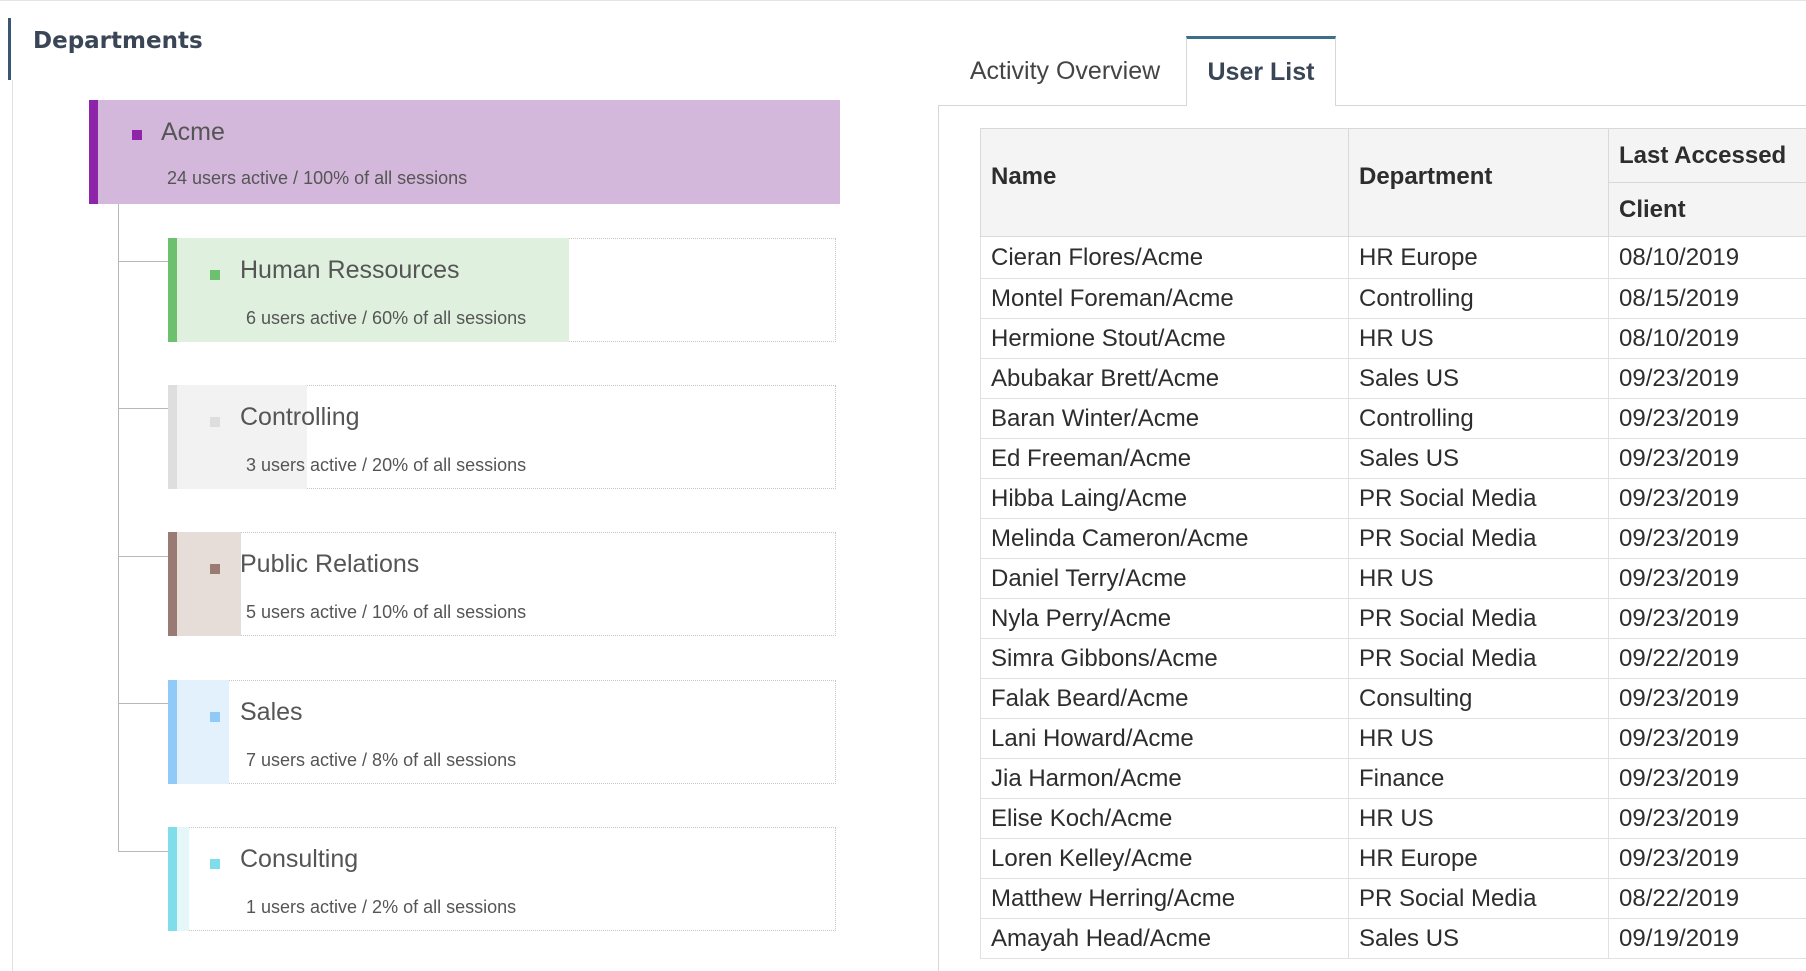  I want to click on user-name-cell: Nyla Perry/Acme, so click(1164, 618).